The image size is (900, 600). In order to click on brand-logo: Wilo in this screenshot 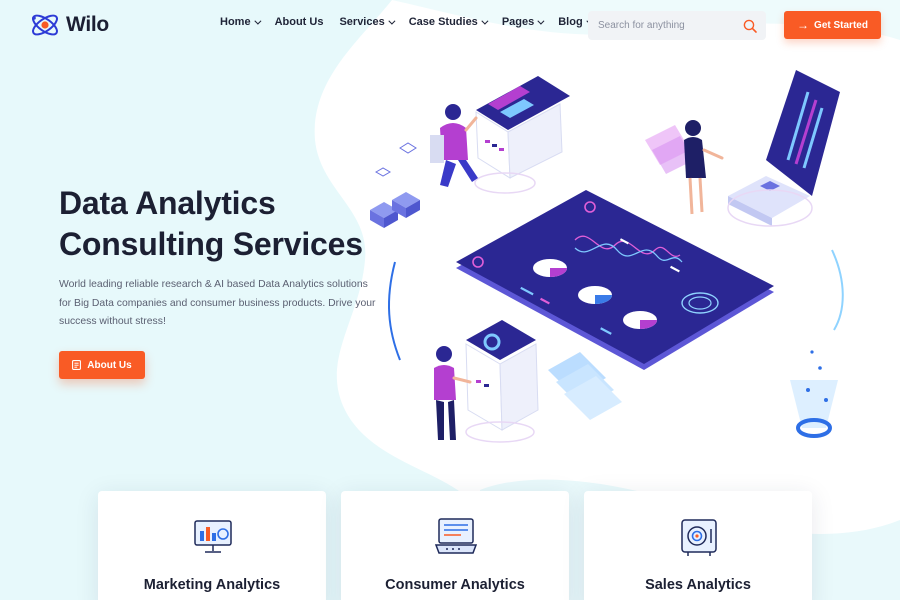, I will do `click(69, 25)`.